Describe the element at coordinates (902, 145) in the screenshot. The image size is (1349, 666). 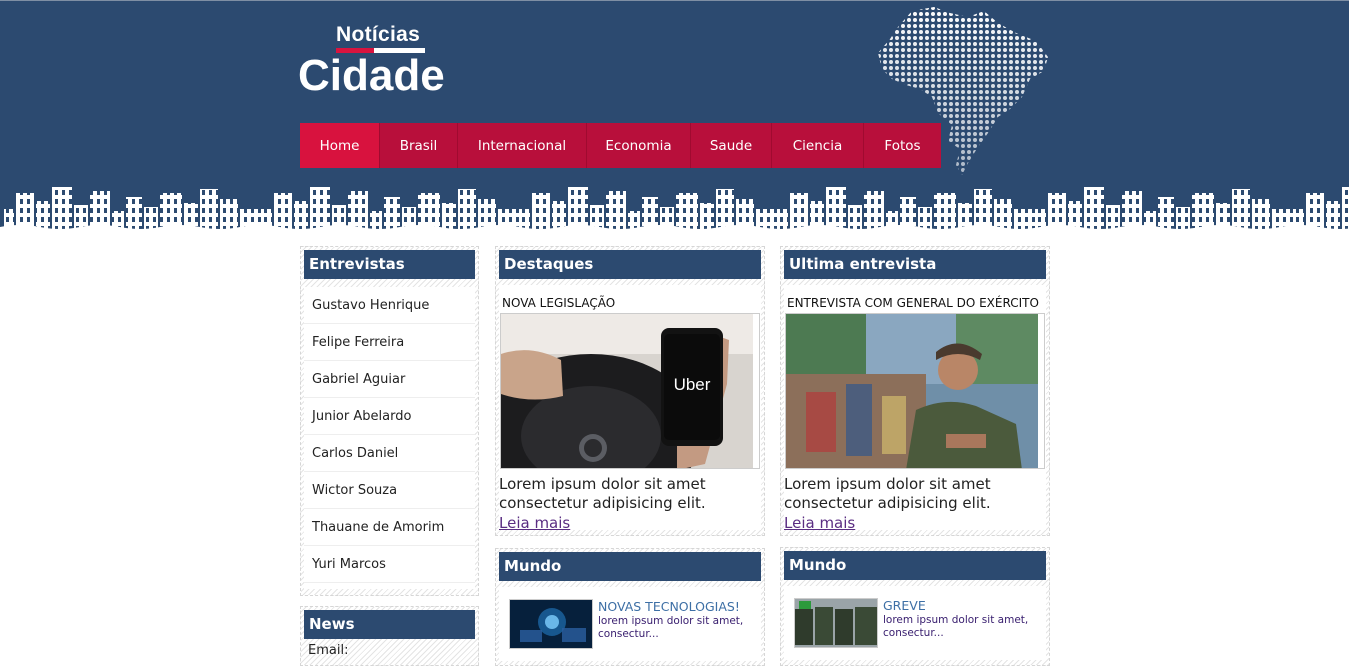
I see `nav-item-fotos: Fotos` at that location.